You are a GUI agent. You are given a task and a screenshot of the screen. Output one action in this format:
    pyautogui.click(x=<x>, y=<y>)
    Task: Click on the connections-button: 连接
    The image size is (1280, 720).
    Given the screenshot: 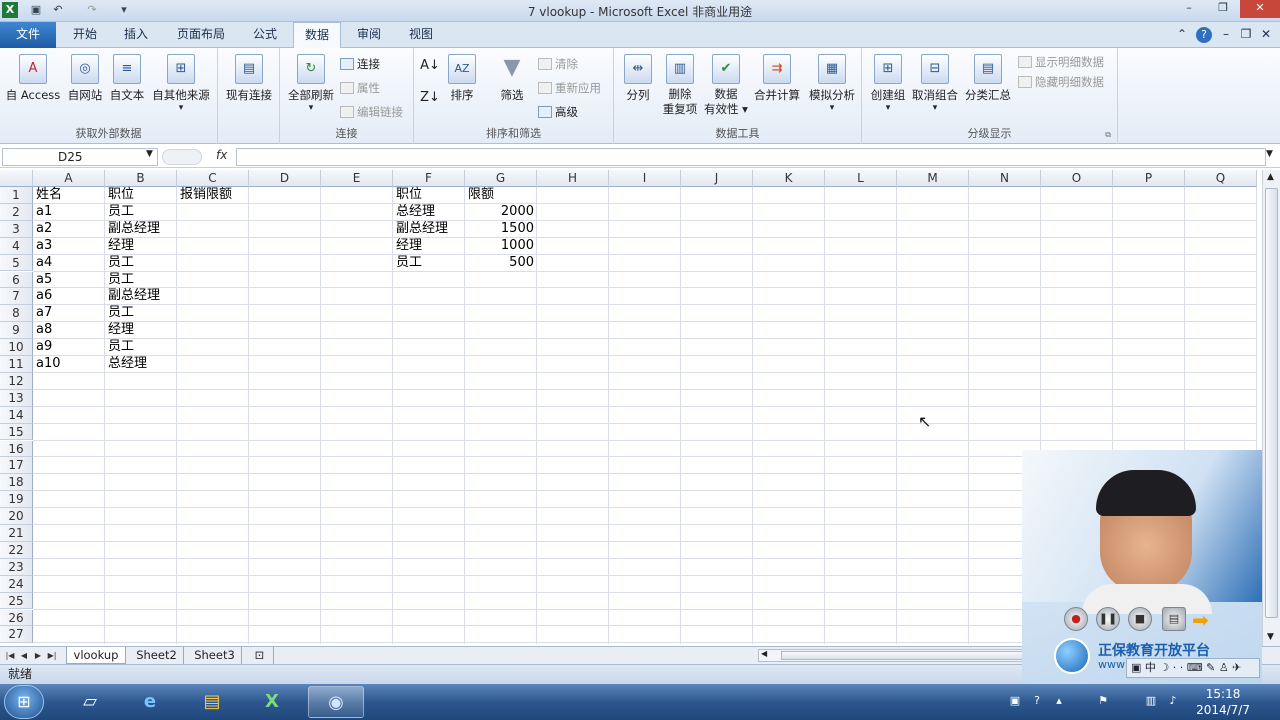 What is the action you would take?
    pyautogui.click(x=360, y=64)
    